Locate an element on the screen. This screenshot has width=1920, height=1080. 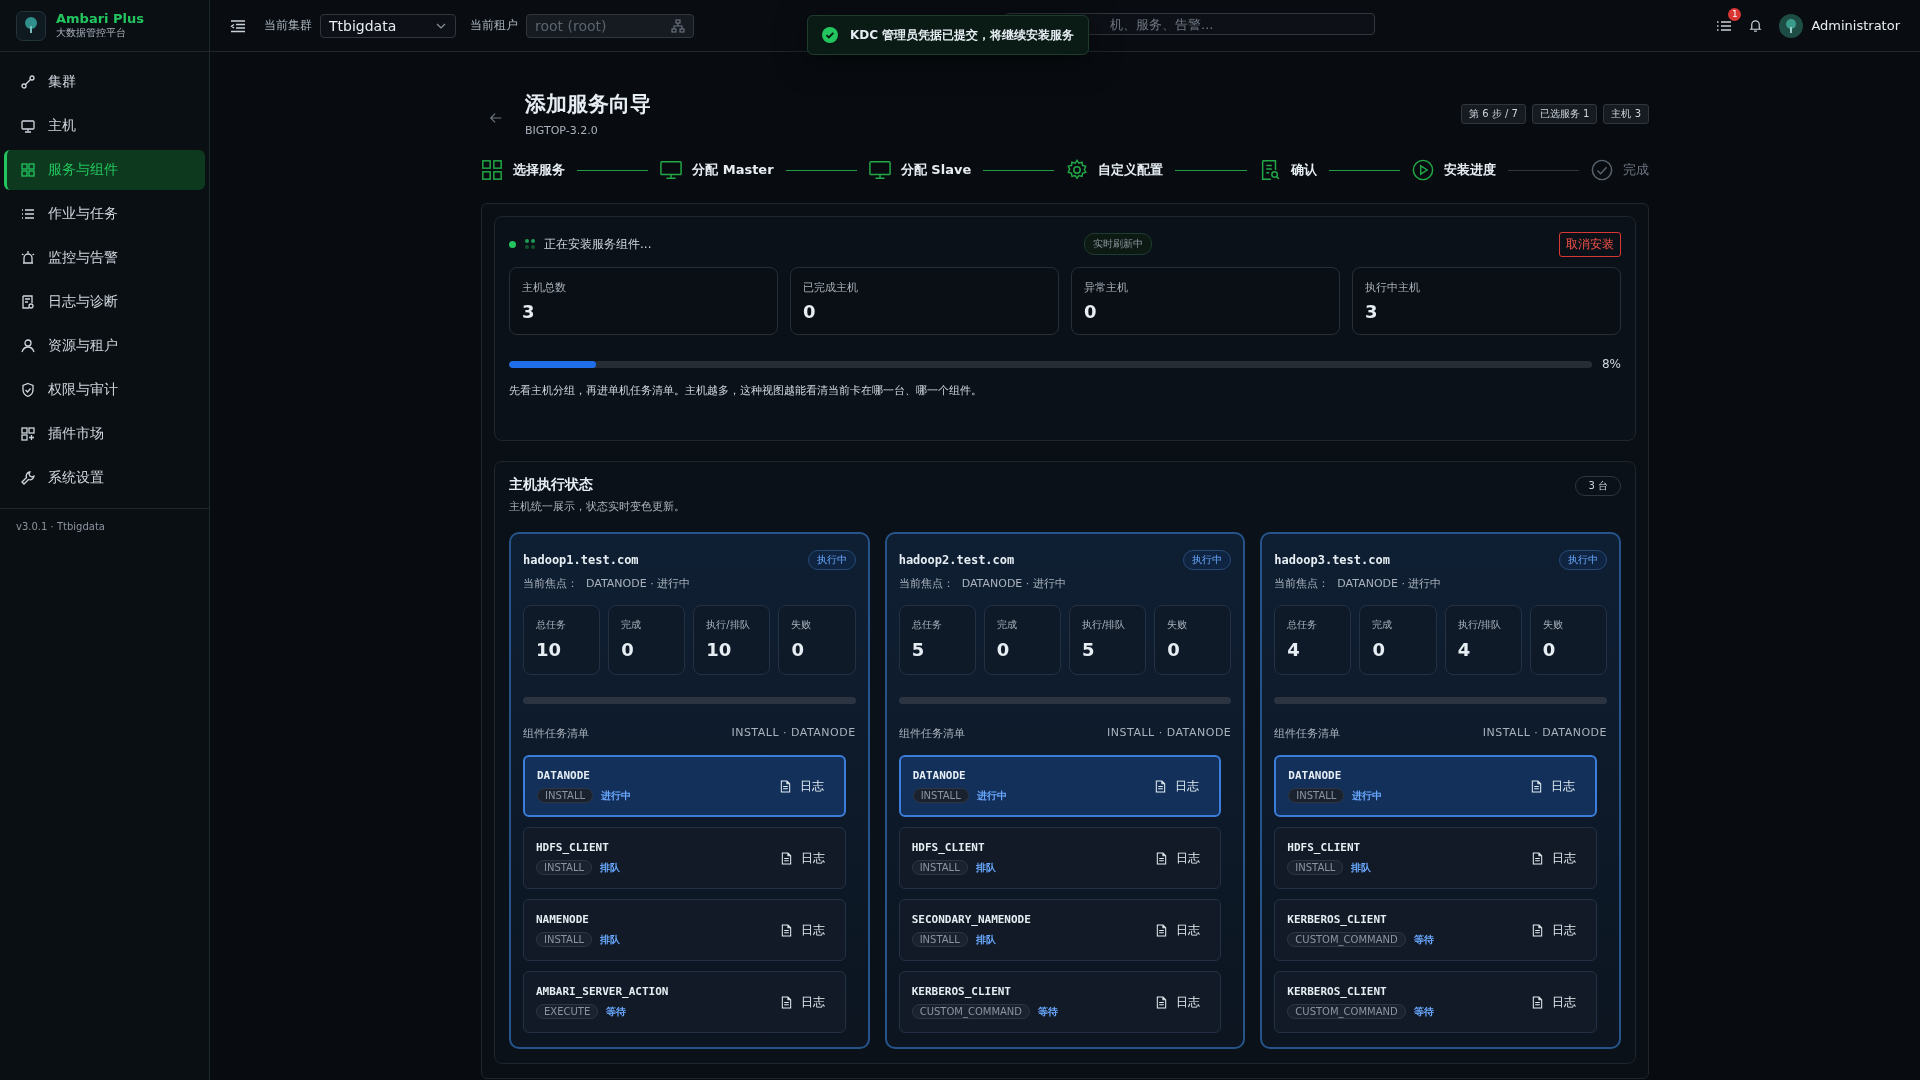
sidebar-item: 主机 is located at coordinates (104, 126).